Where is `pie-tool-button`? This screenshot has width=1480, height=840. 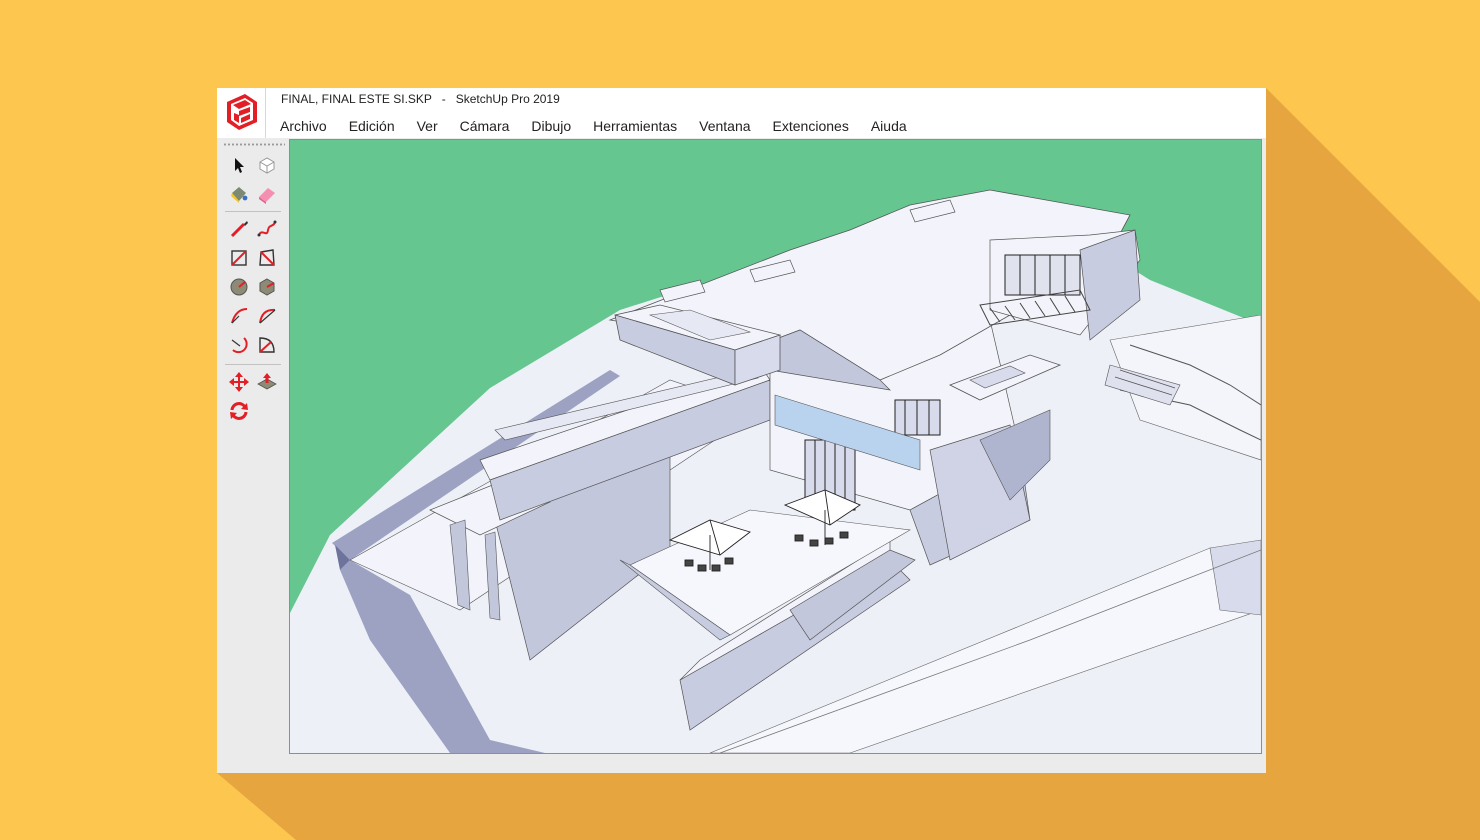 pie-tool-button is located at coordinates (267, 345).